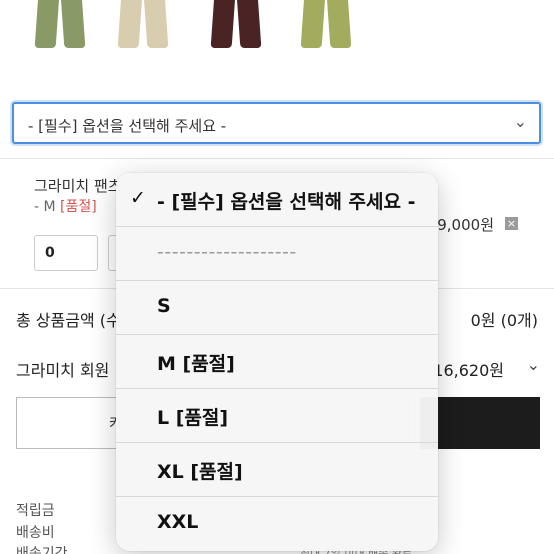 This screenshot has height=554, width=554. I want to click on buy-now-button, so click(480, 423).